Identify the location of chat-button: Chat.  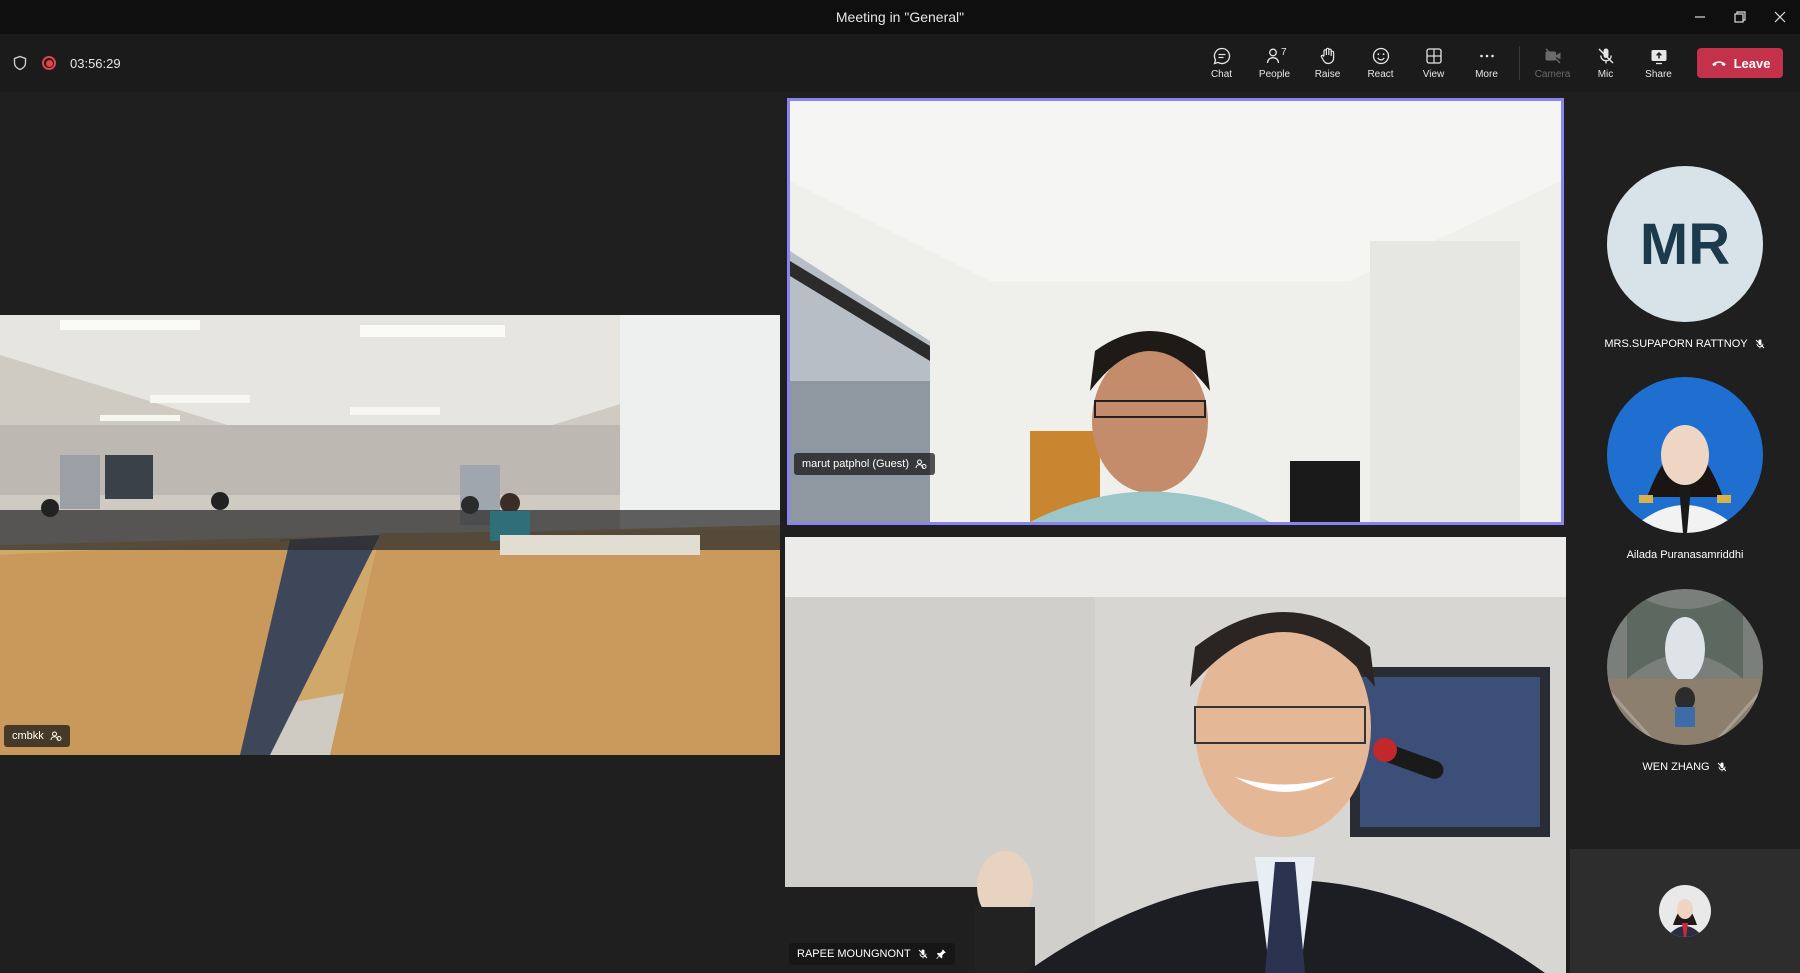
(1221, 63).